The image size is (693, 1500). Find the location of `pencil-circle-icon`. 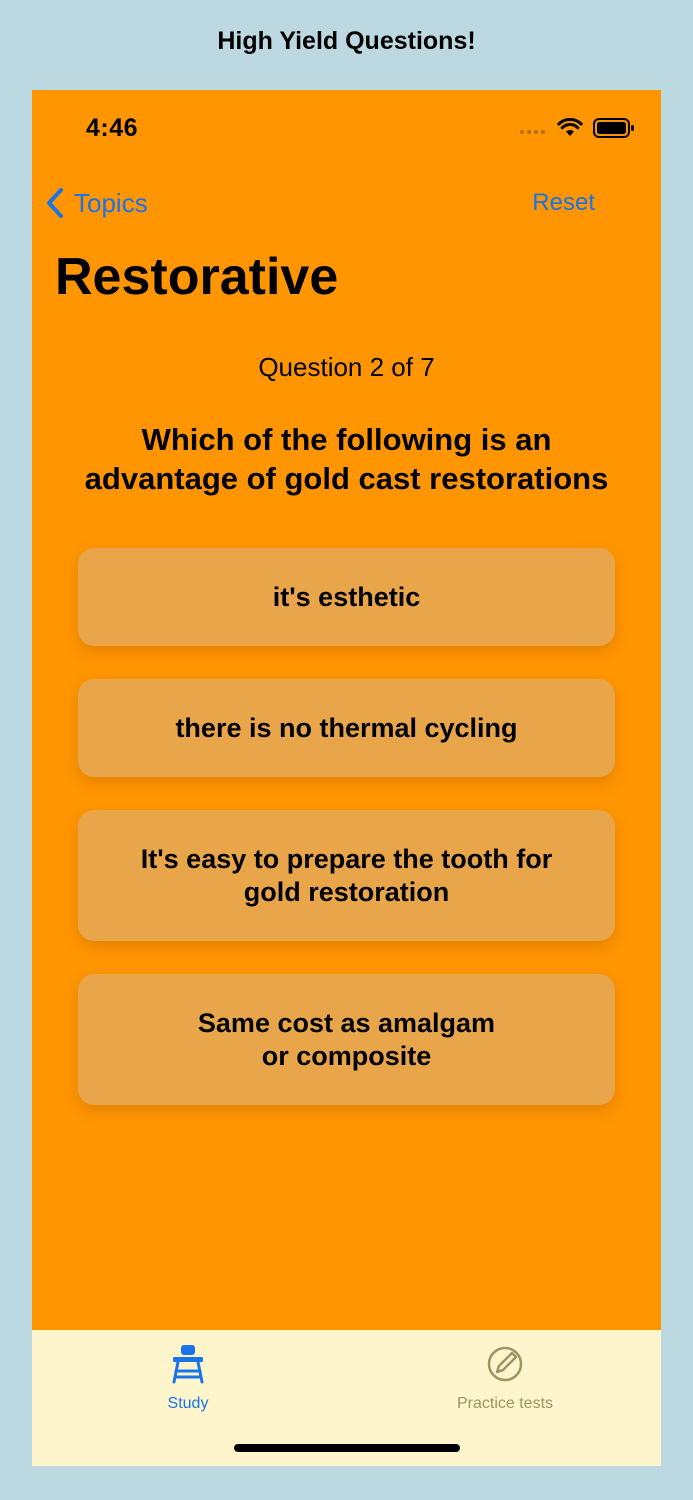

pencil-circle-icon is located at coordinates (505, 1366).